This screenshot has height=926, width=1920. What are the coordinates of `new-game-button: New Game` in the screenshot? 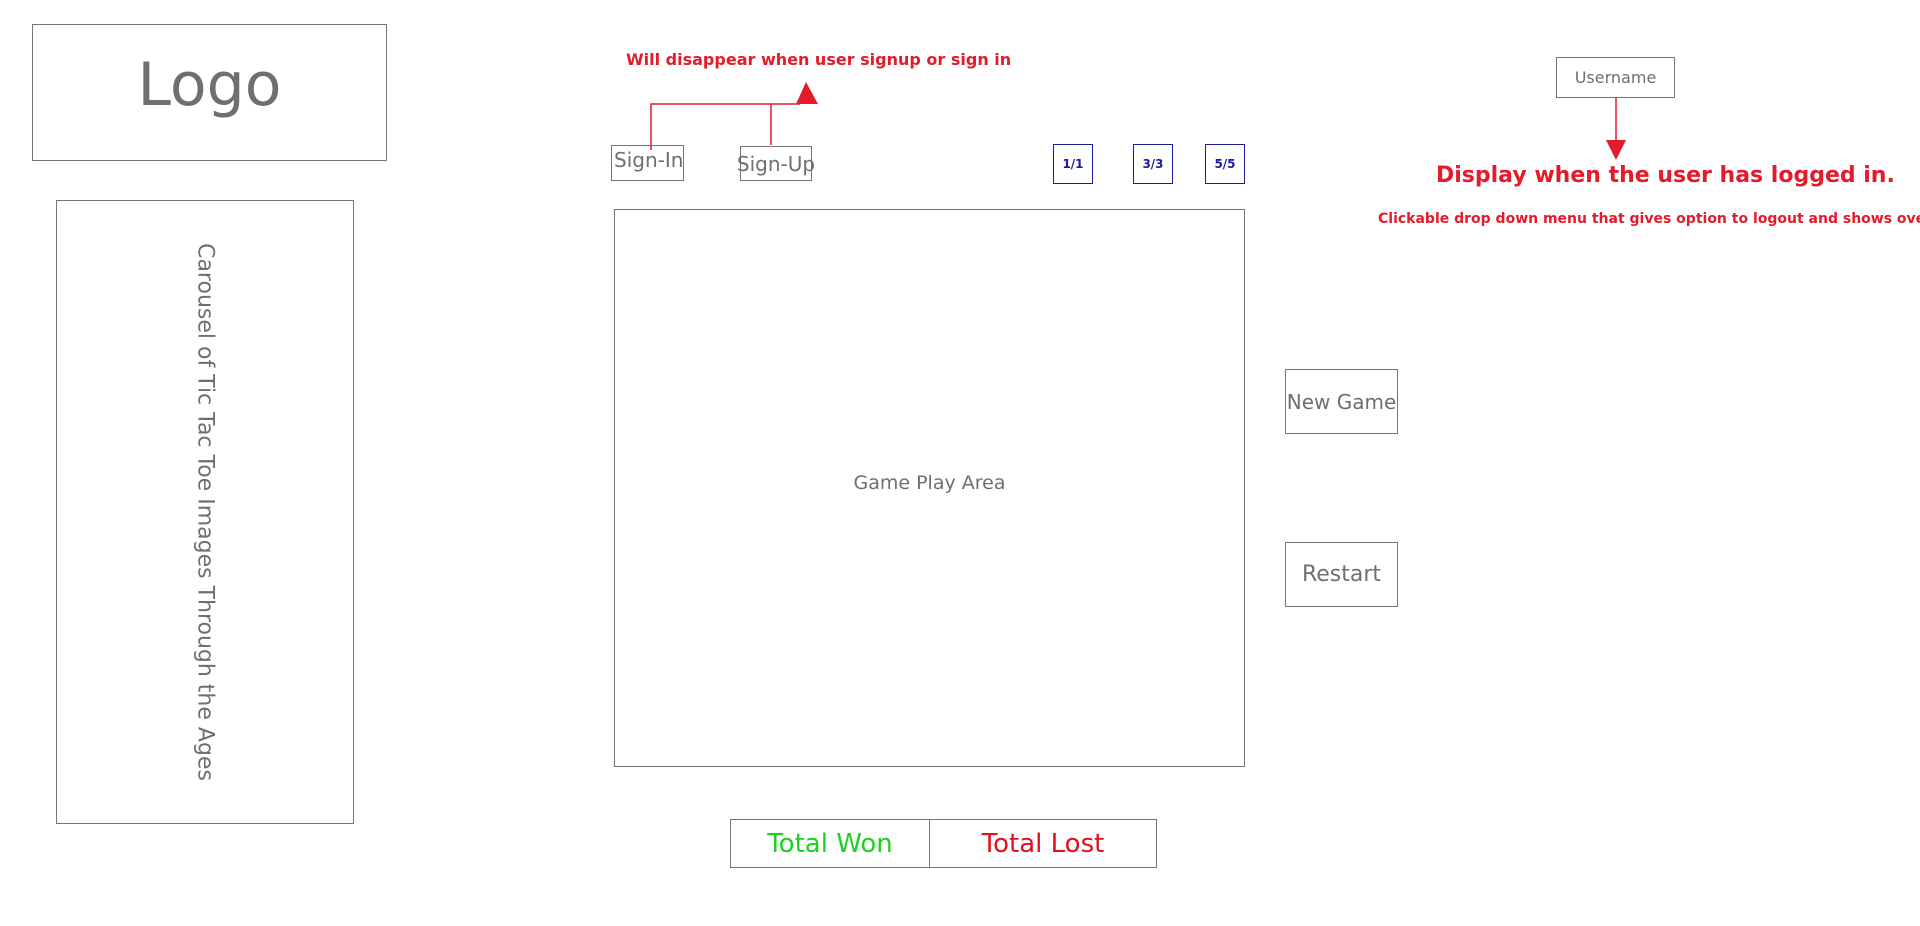 It's located at (1341, 401).